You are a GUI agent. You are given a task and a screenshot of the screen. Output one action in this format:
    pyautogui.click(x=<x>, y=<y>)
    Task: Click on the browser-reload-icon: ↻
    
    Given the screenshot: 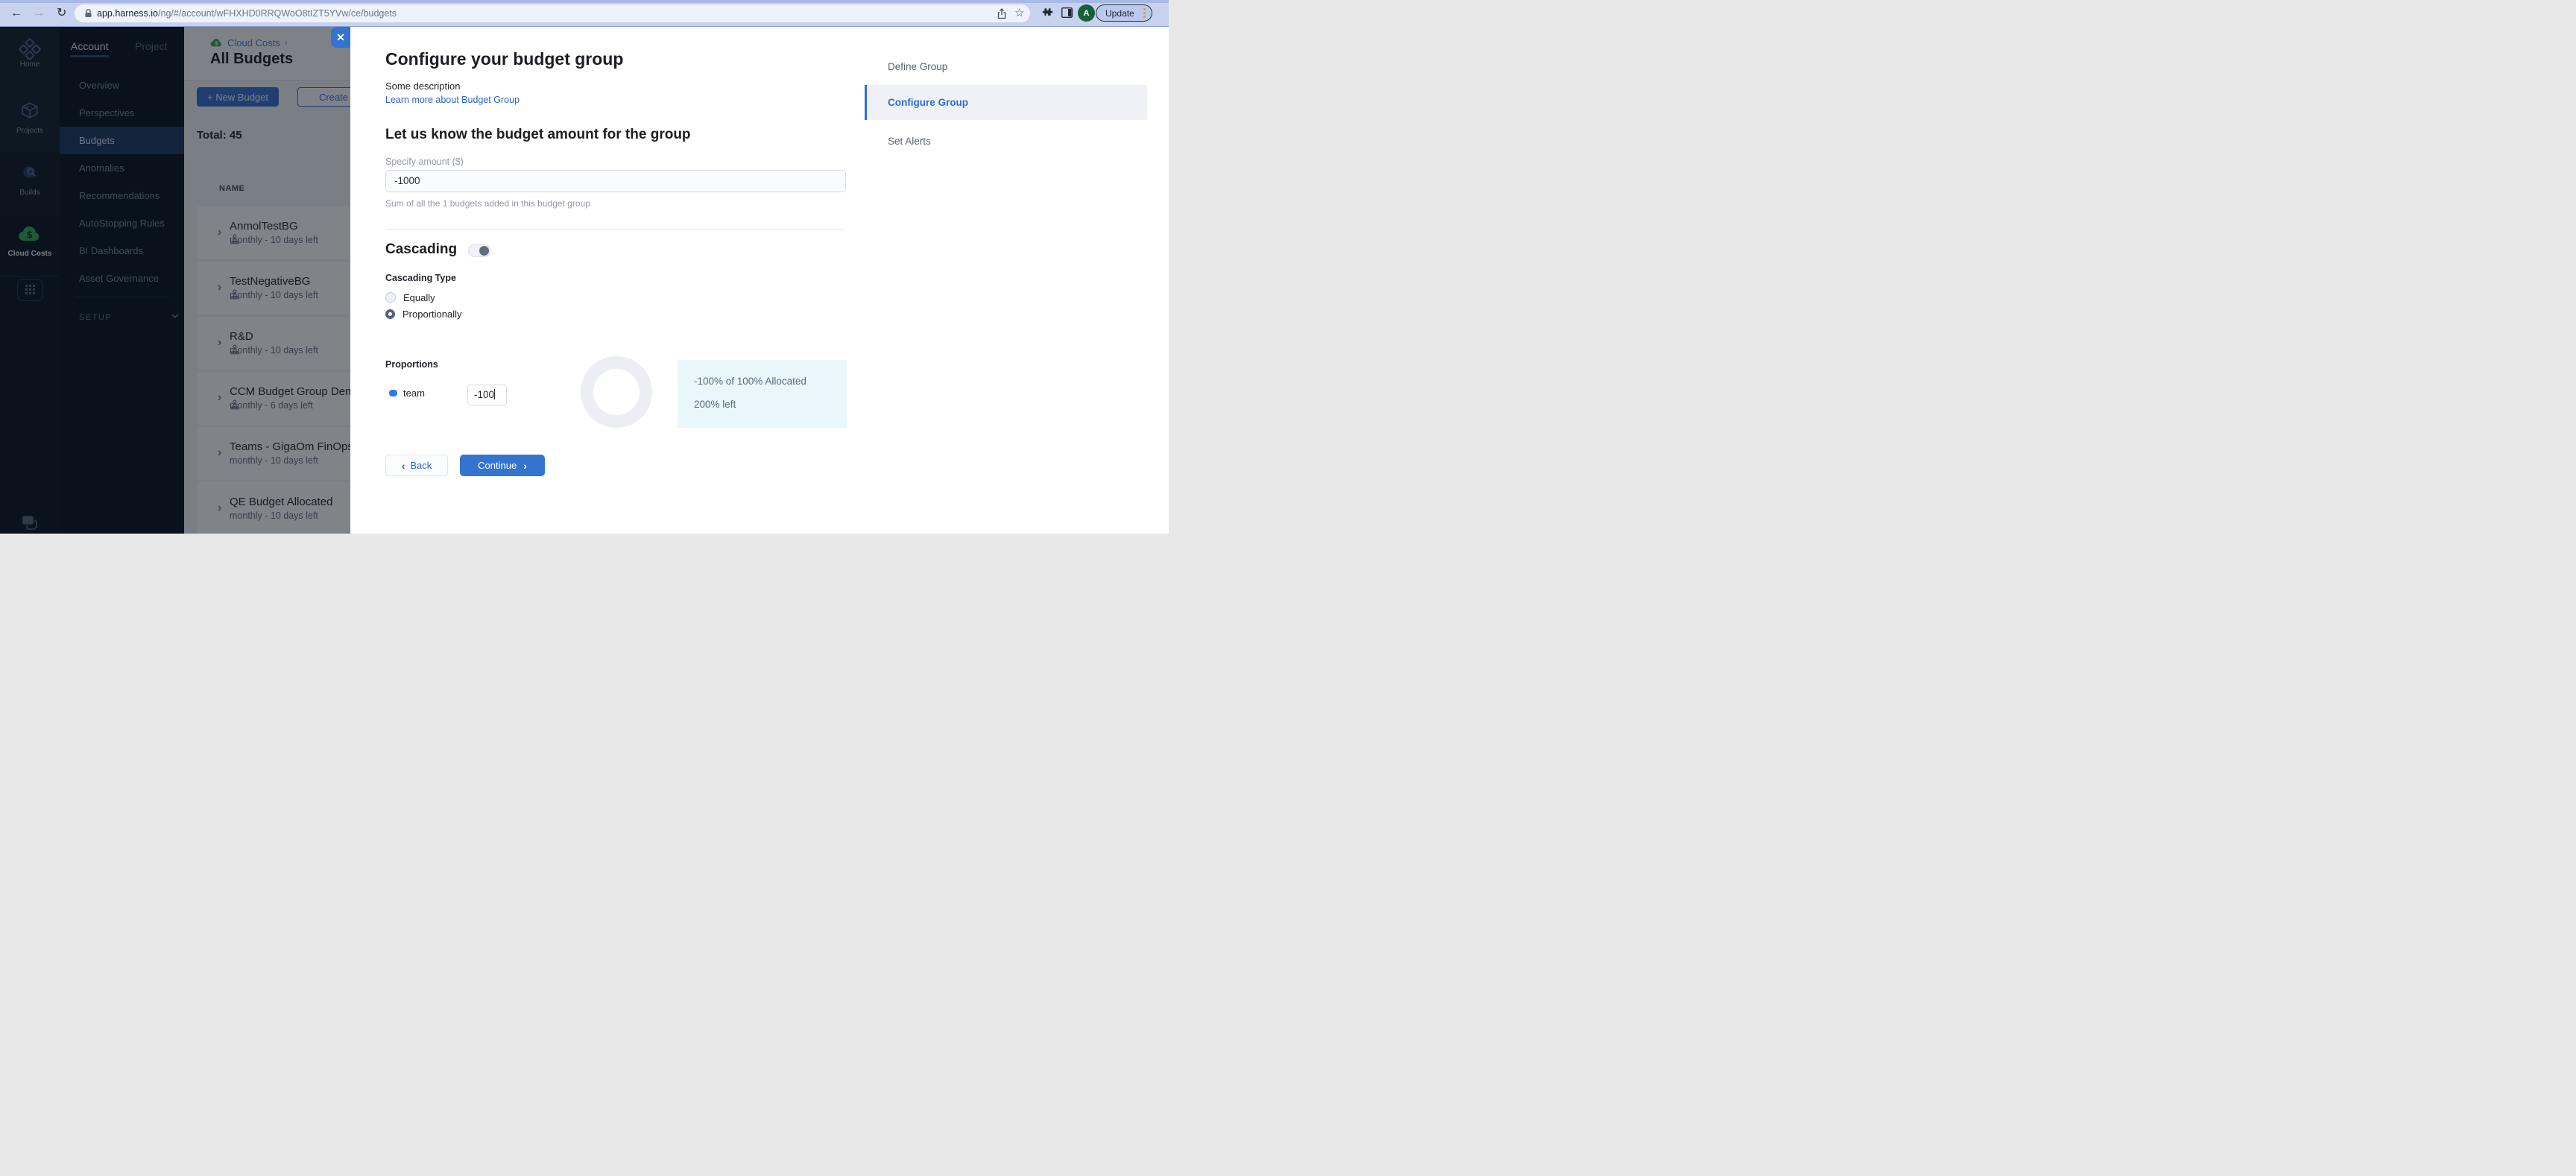 What is the action you would take?
    pyautogui.click(x=62, y=13)
    